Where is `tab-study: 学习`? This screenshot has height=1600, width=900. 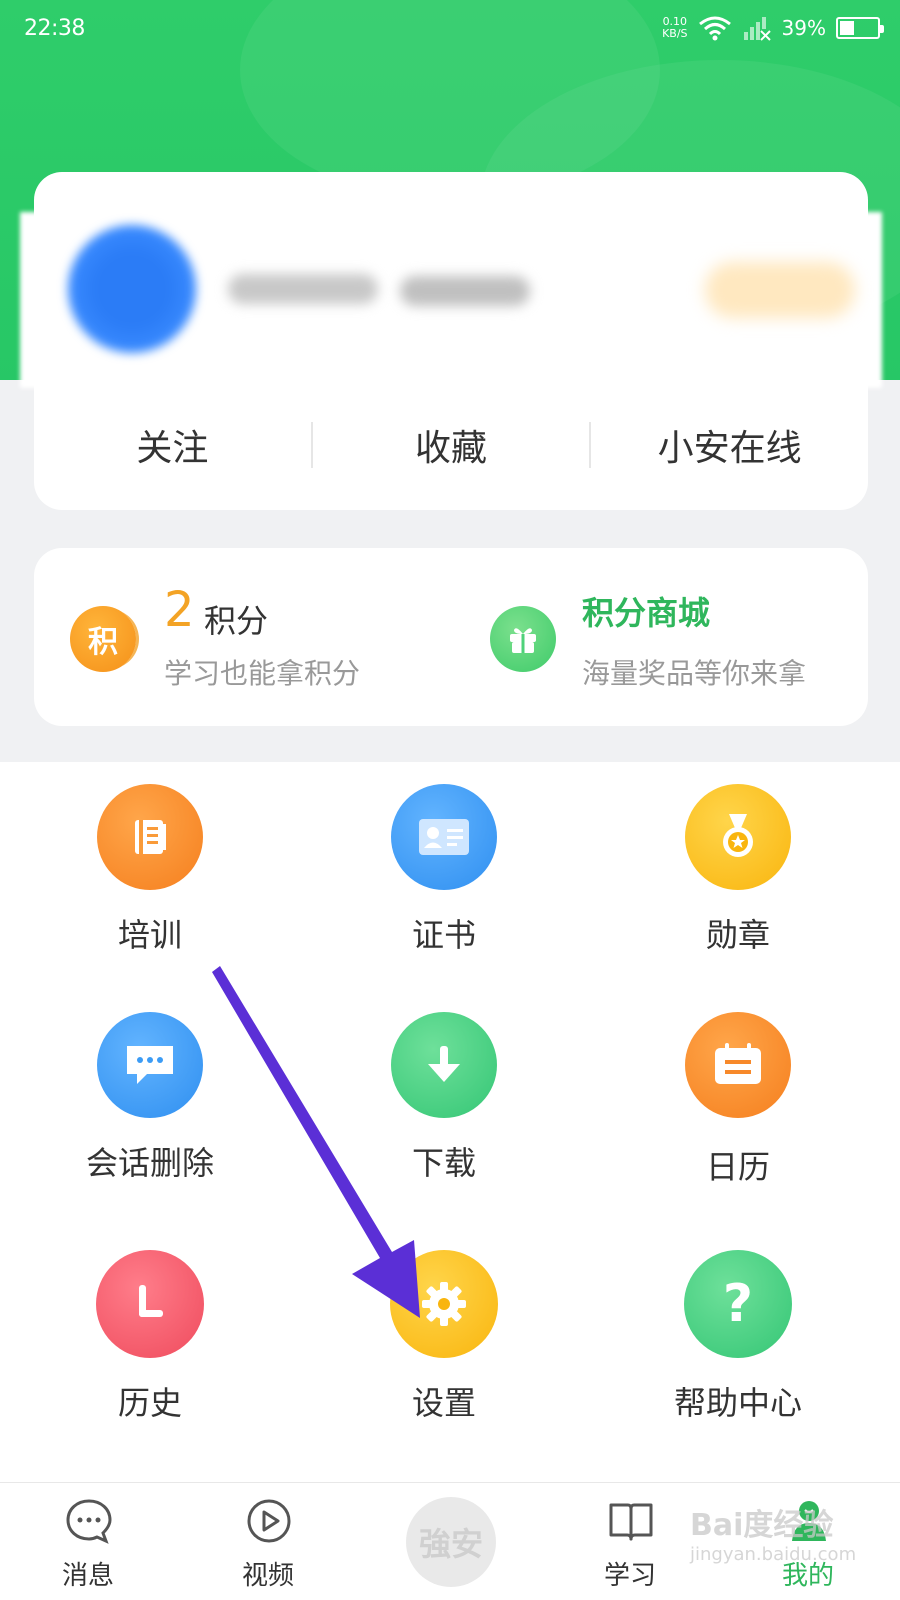 tab-study: 学习 is located at coordinates (630, 1541).